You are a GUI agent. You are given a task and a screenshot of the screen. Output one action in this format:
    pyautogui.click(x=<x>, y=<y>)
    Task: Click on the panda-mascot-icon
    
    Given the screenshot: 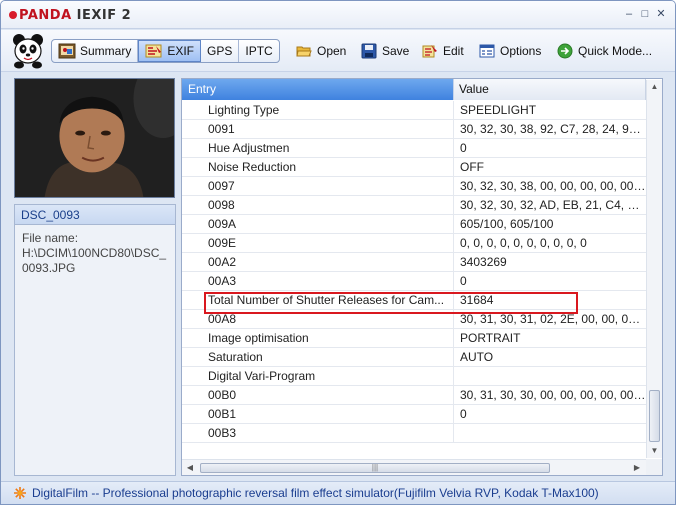 What is the action you would take?
    pyautogui.click(x=28, y=51)
    